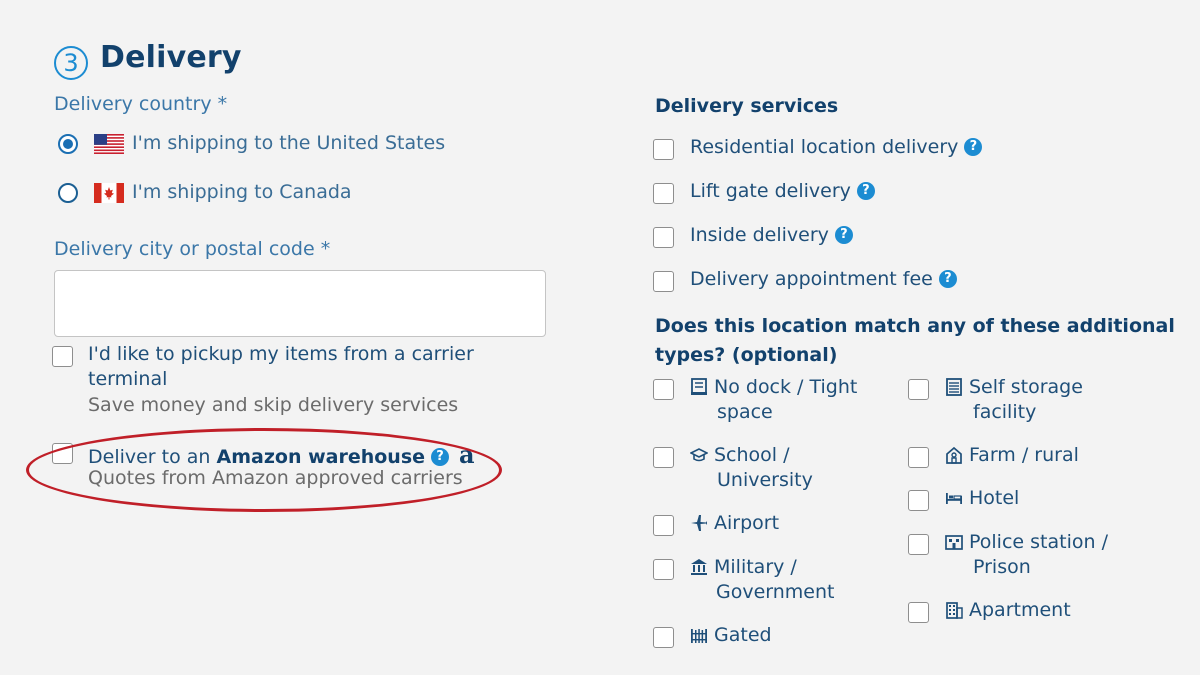  What do you see at coordinates (743, 567) in the screenshot?
I see `military-label: Military /` at bounding box center [743, 567].